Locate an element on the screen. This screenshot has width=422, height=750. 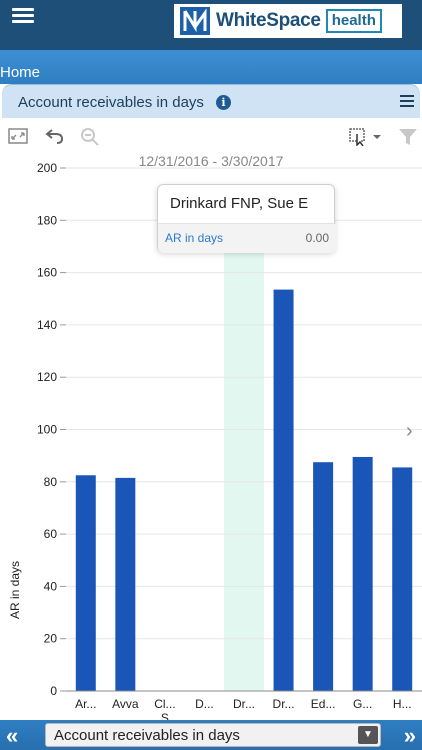
tooltip-value: 0.00 is located at coordinates (317, 238).